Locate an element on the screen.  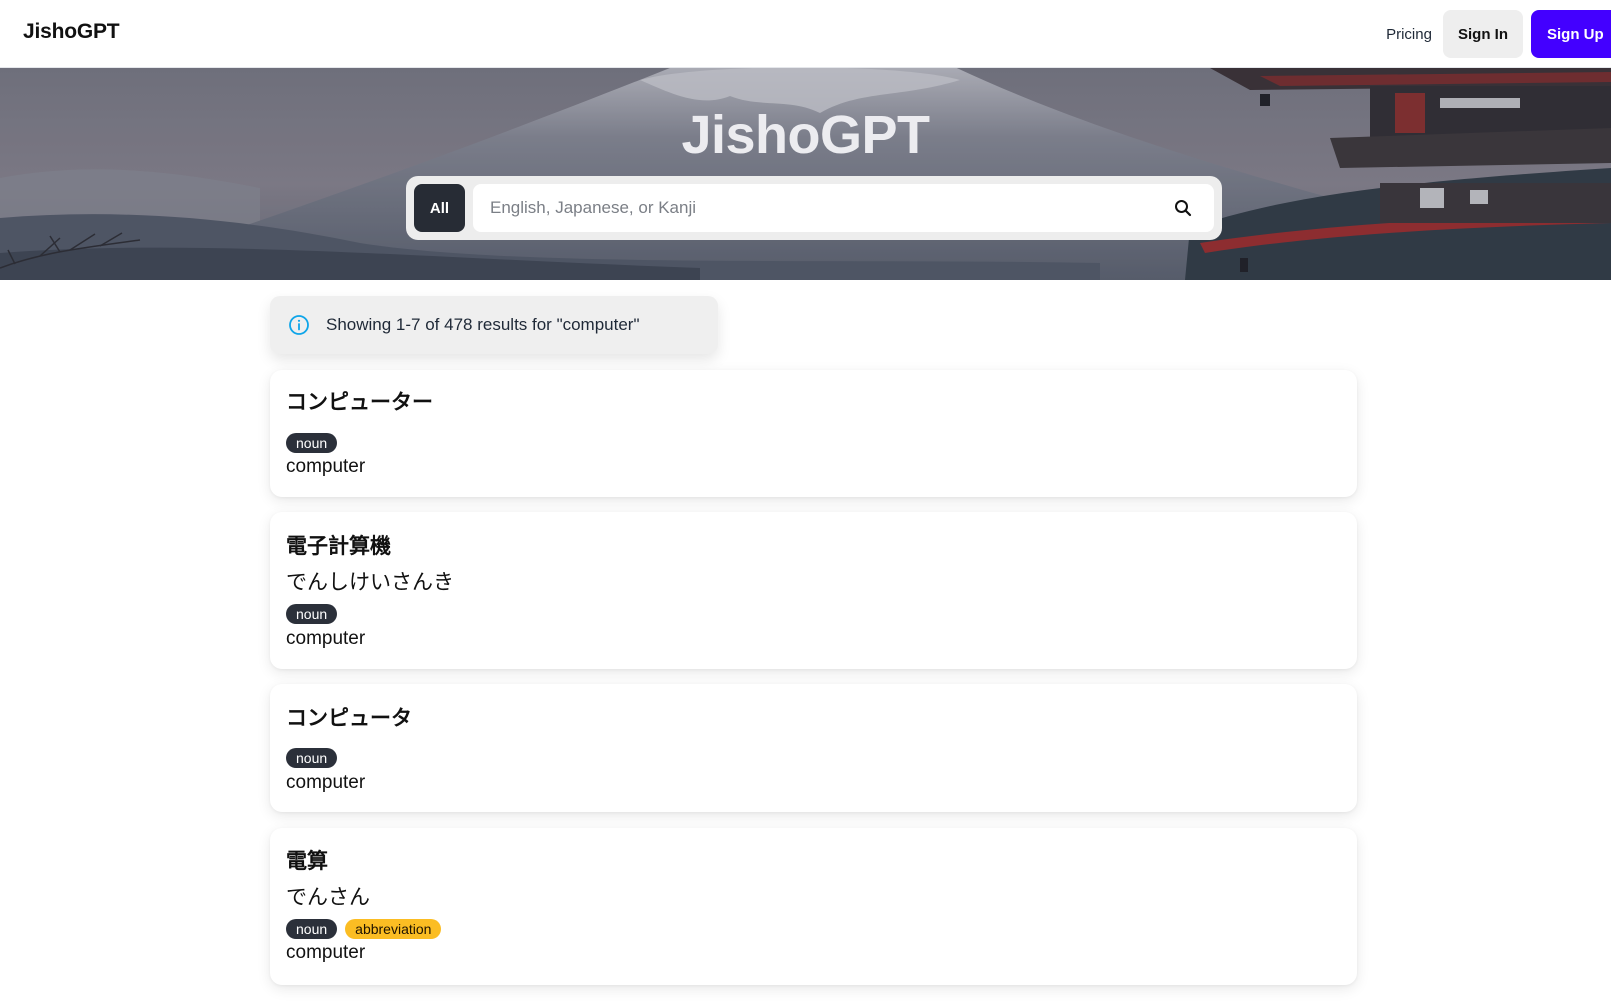
search-bar: All is located at coordinates (814, 208).